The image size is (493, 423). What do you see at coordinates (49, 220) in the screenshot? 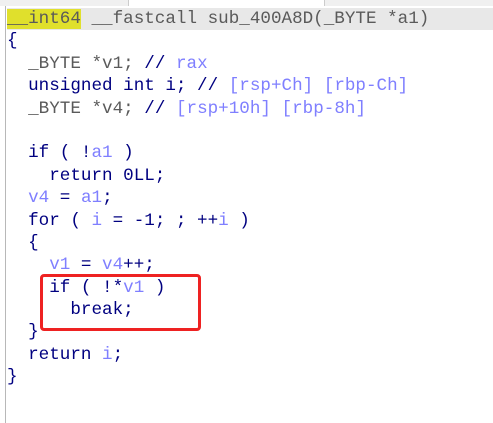
I see `code-token: for (` at bounding box center [49, 220].